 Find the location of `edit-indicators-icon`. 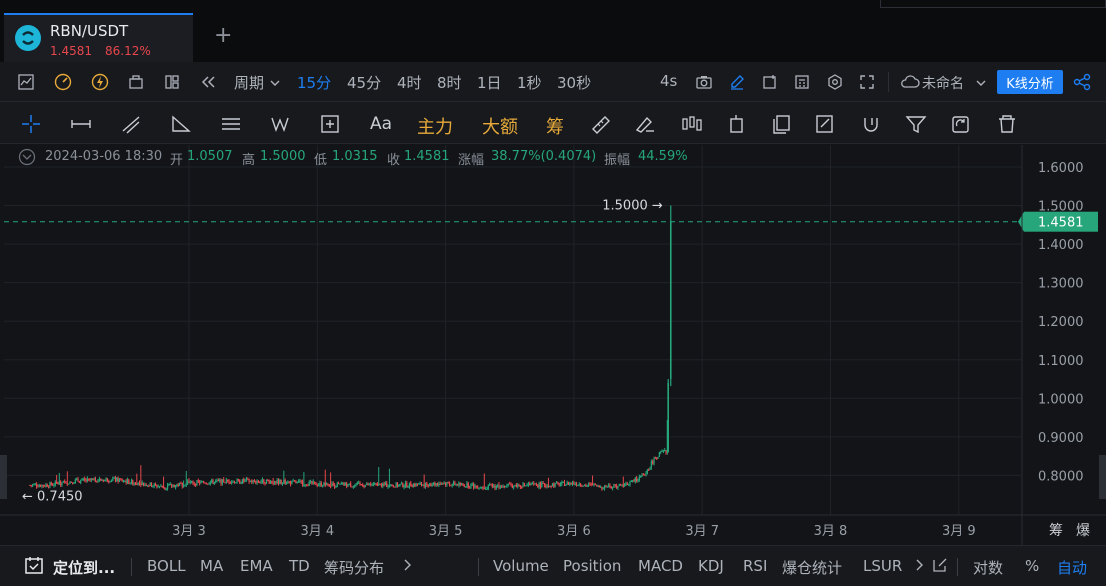

edit-indicators-icon is located at coordinates (940, 567).